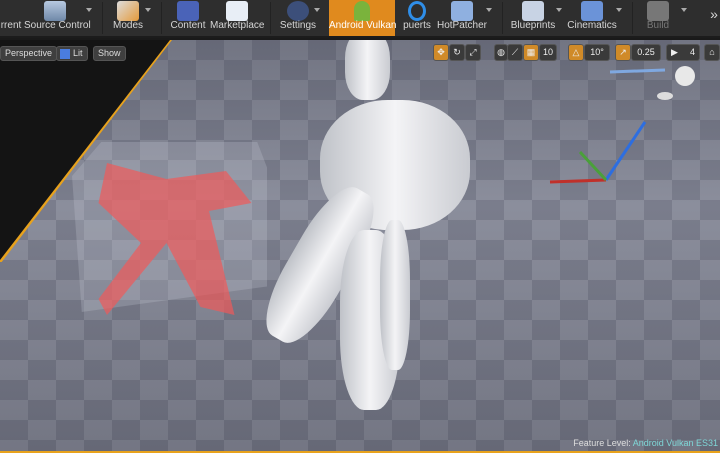 This screenshot has height=453, width=720. I want to click on translate-mode-icon: ✥, so click(441, 52).